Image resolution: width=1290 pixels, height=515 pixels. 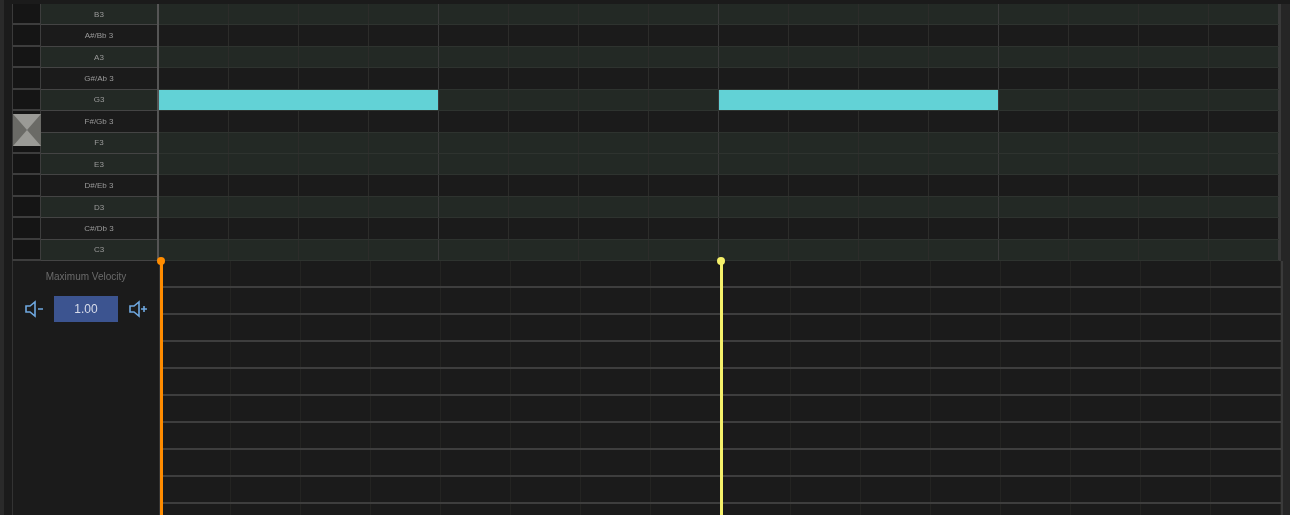 I want to click on key-label: F3, so click(x=99, y=143).